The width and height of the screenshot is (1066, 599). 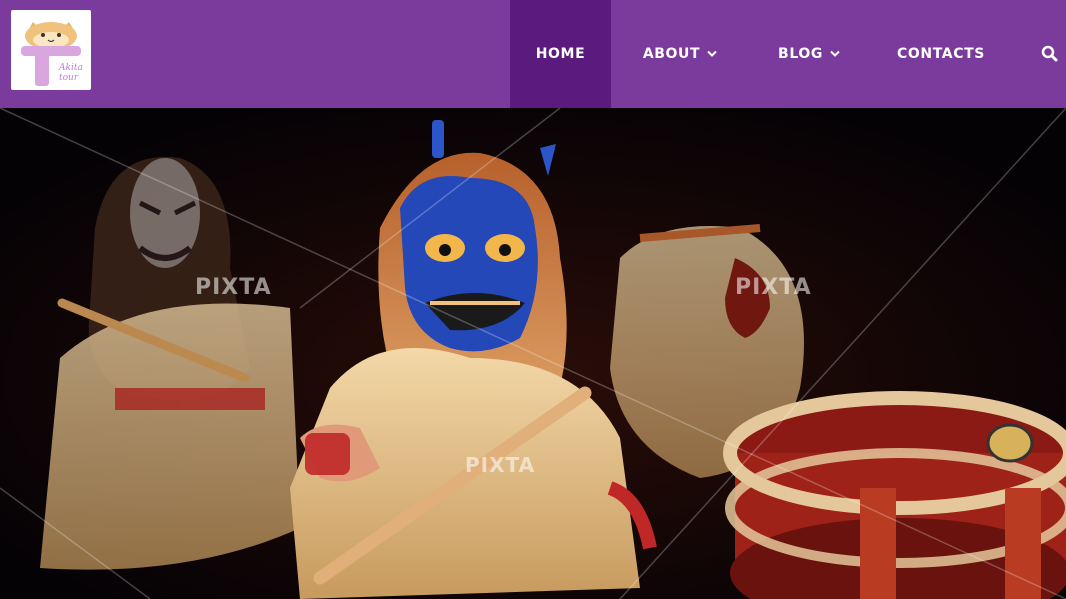 I want to click on main-nav: HOME ABOUT BLOG CONTACTS, so click(x=761, y=54).